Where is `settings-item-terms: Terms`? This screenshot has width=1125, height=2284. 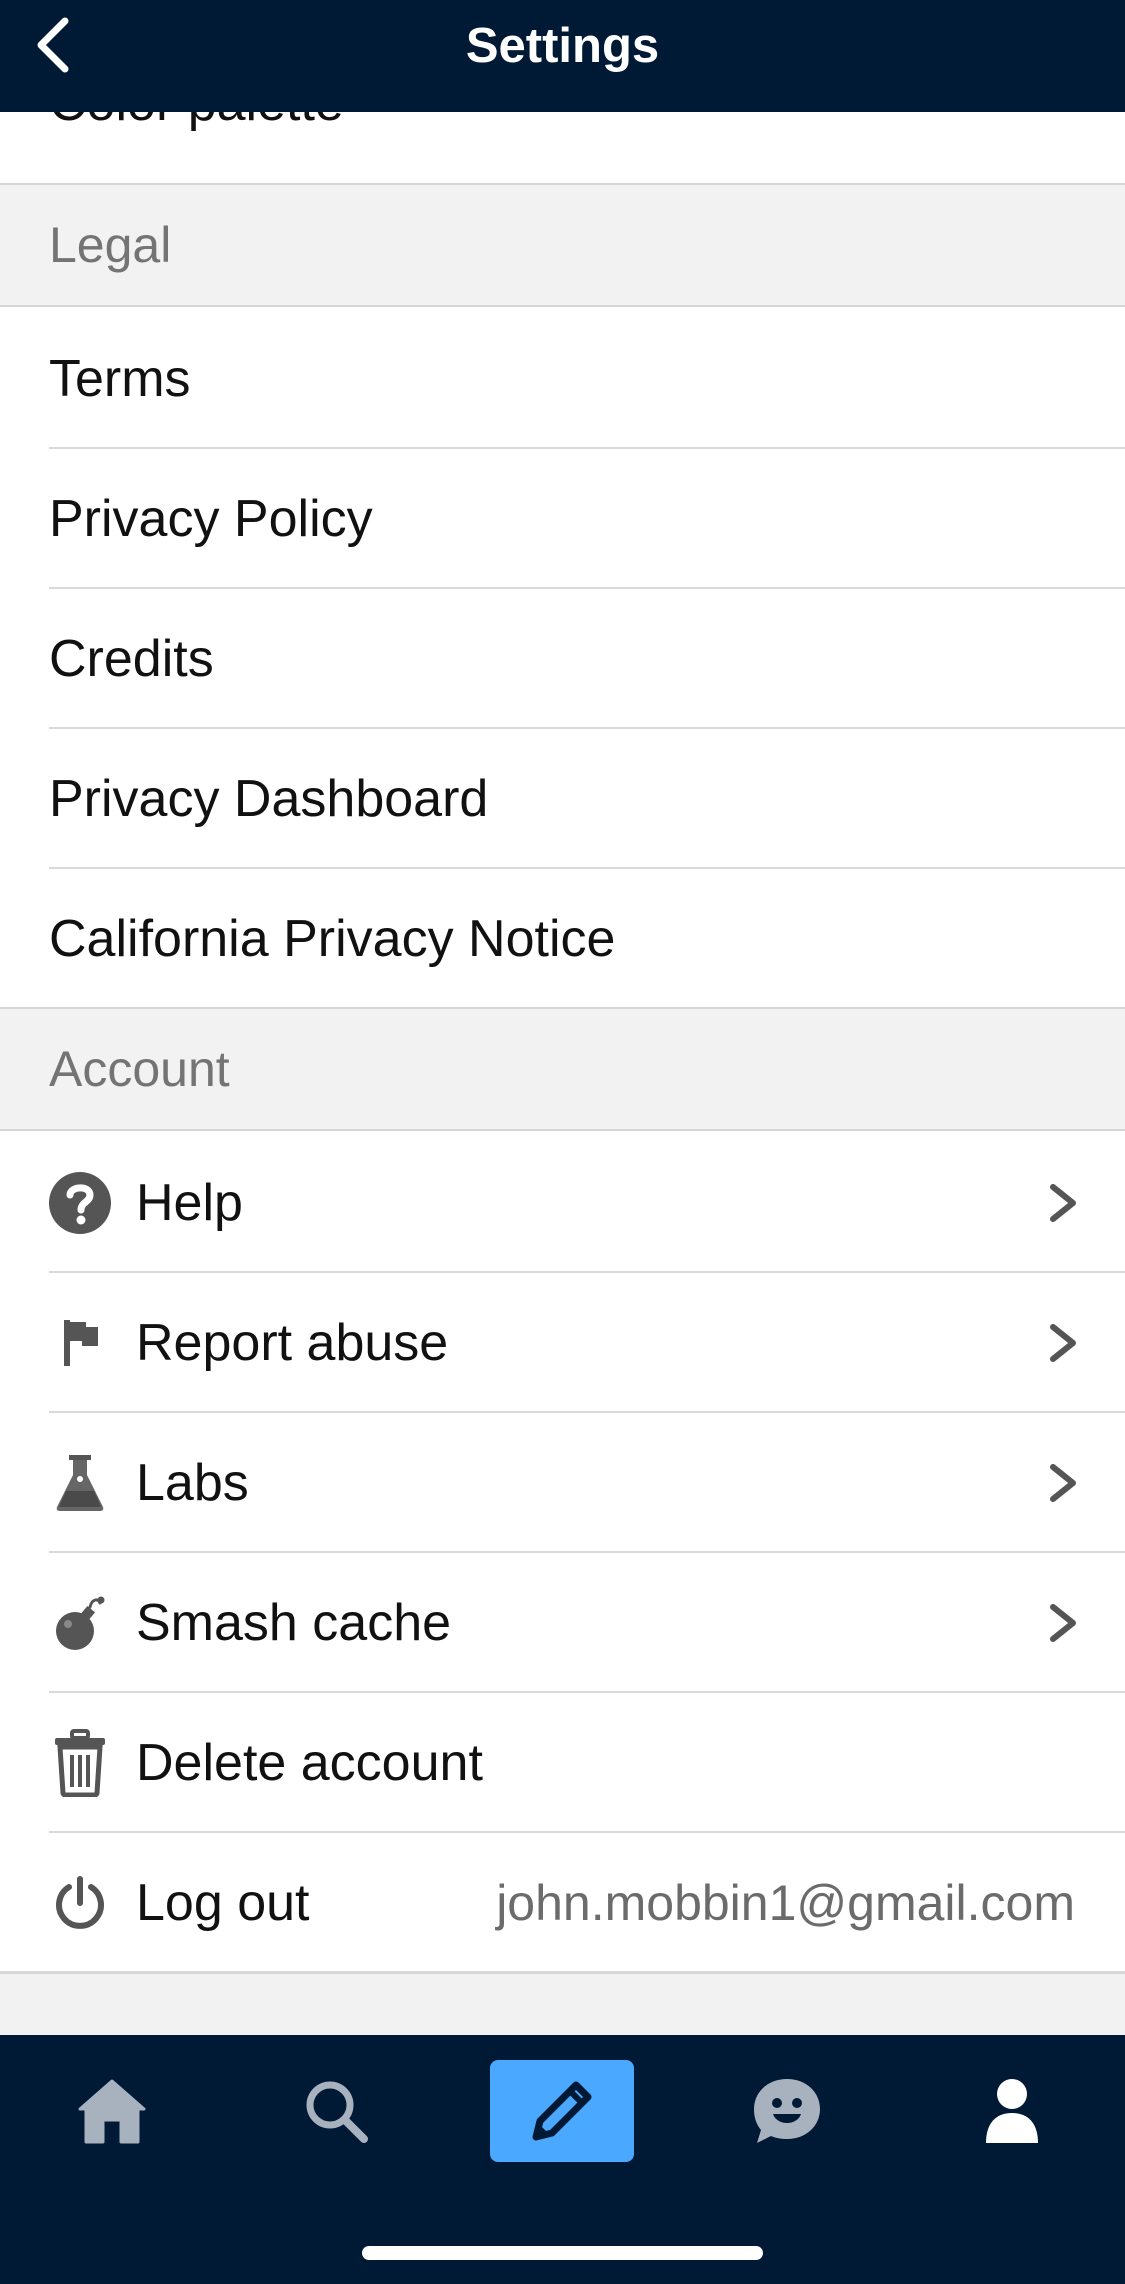 settings-item-terms: Terms is located at coordinates (562, 379).